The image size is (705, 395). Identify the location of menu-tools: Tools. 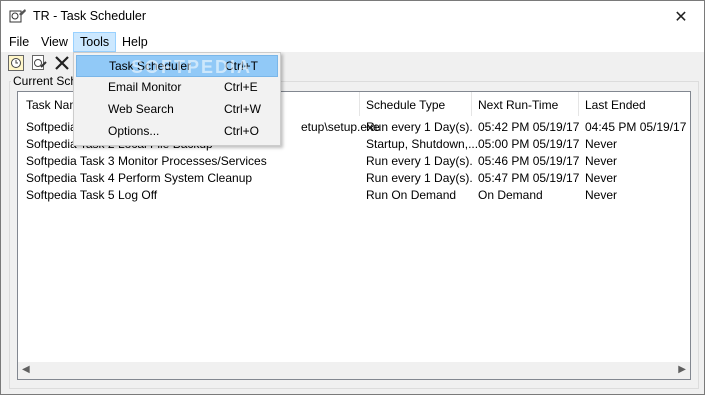
(95, 42).